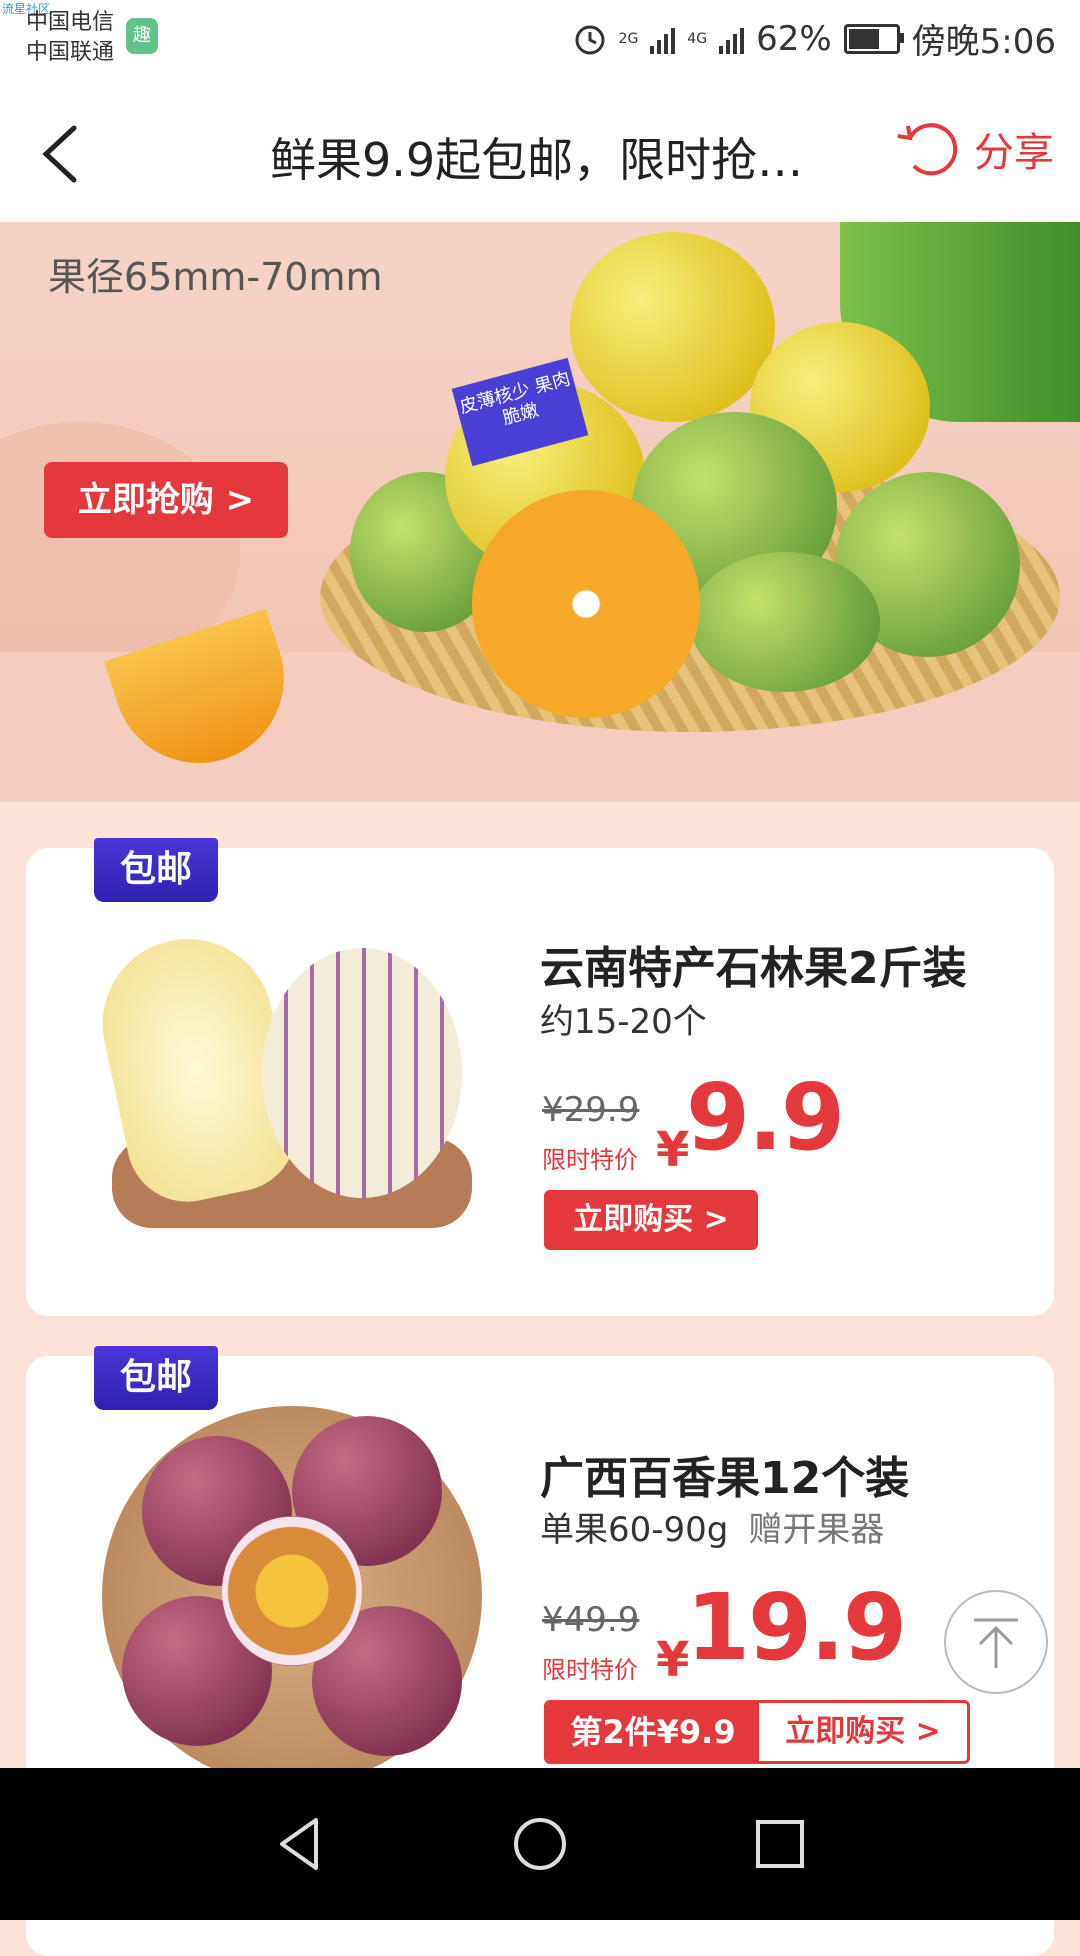 Image resolution: width=1080 pixels, height=1956 pixels. Describe the element at coordinates (712, 1530) in the screenshot. I see `product-spec: 单果60-90g 赠开果器` at that location.